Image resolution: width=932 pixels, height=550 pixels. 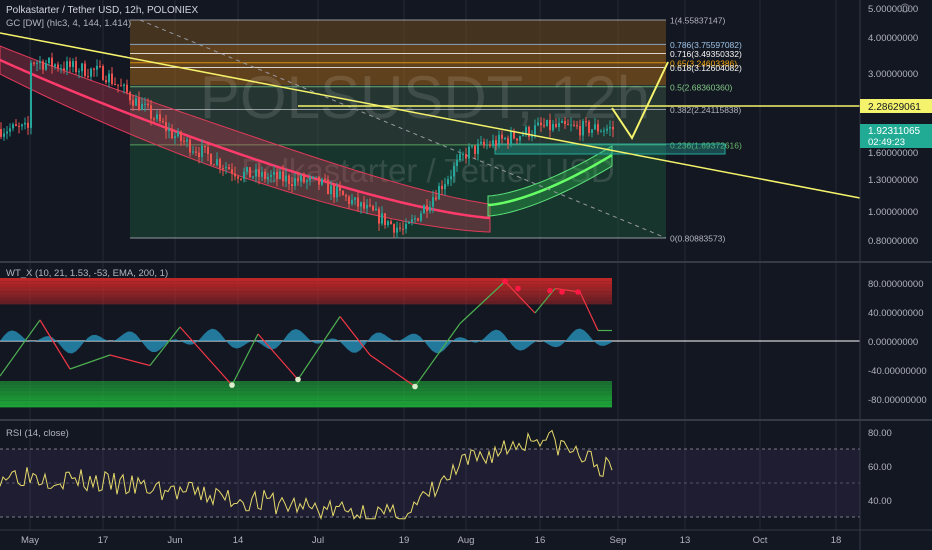 I want to click on rsi-tick: 60.00, so click(x=880, y=467).